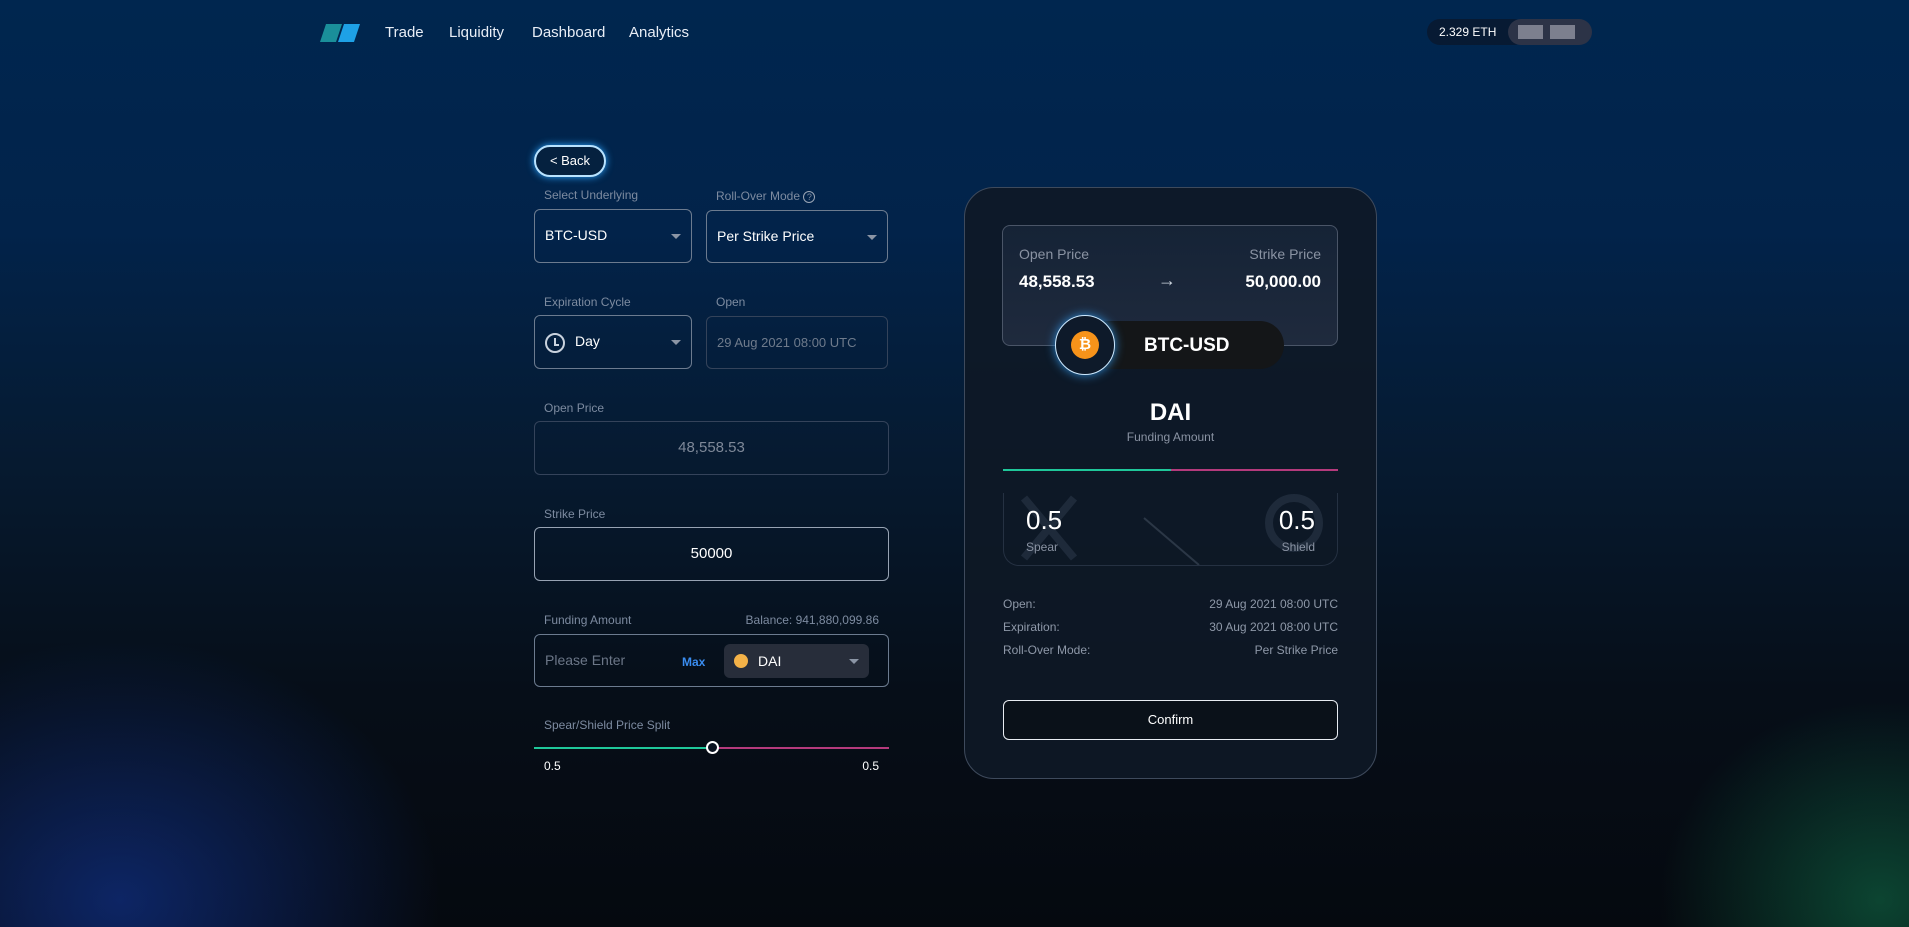  Describe the element at coordinates (555, 343) in the screenshot. I see `clock-icon` at that location.